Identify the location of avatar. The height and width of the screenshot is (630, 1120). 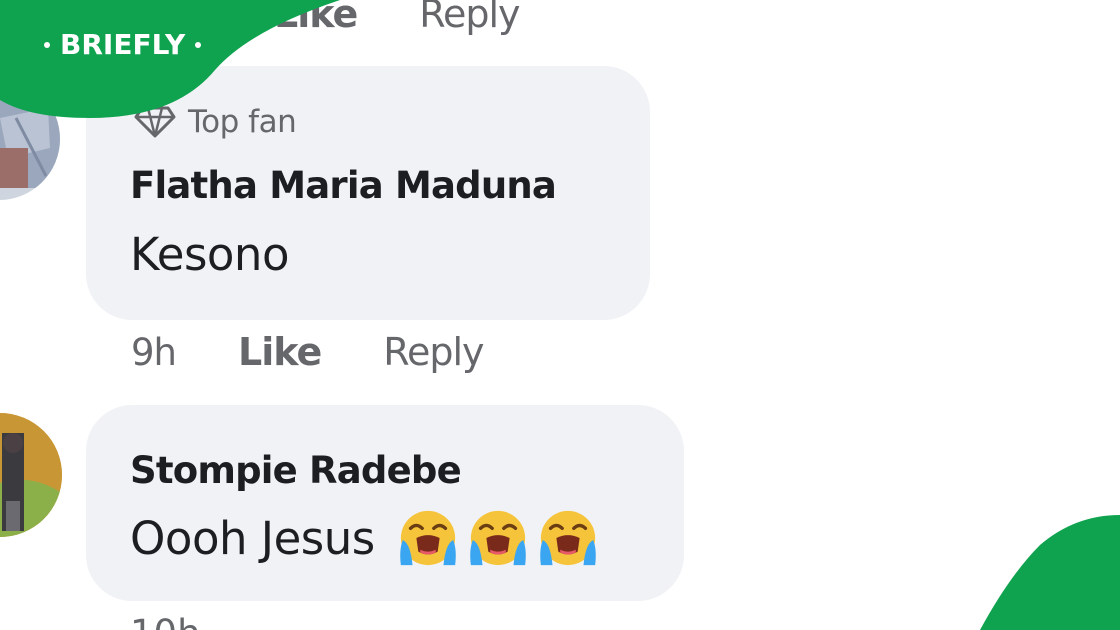
(31, 475).